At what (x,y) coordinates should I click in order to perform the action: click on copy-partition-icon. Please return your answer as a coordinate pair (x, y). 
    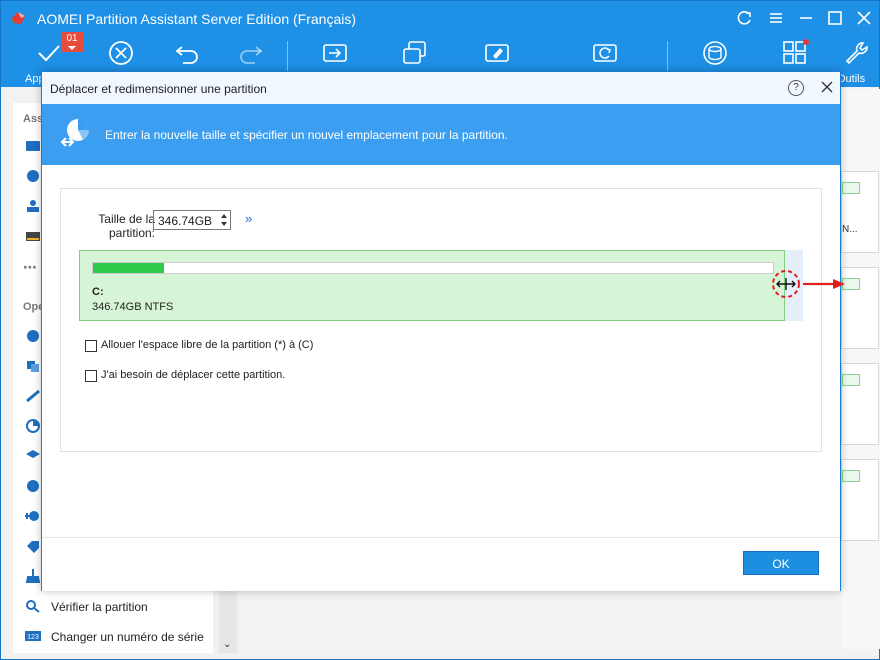
    Looking at the image, I should click on (33, 366).